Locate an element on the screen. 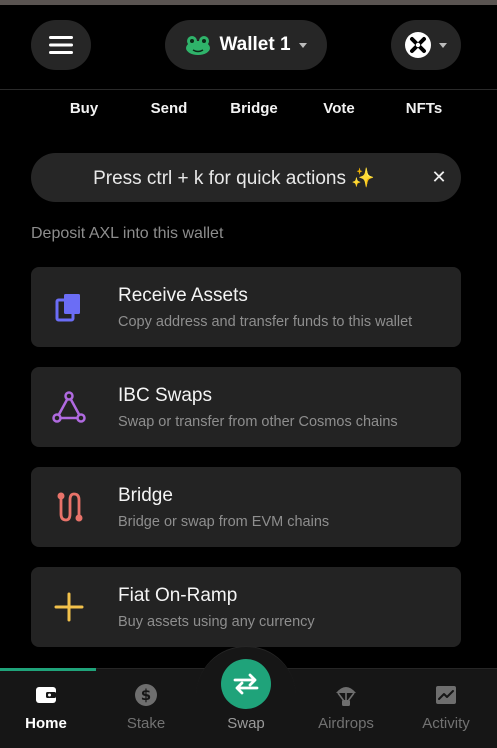  swap-arrows-icon is located at coordinates (246, 684).